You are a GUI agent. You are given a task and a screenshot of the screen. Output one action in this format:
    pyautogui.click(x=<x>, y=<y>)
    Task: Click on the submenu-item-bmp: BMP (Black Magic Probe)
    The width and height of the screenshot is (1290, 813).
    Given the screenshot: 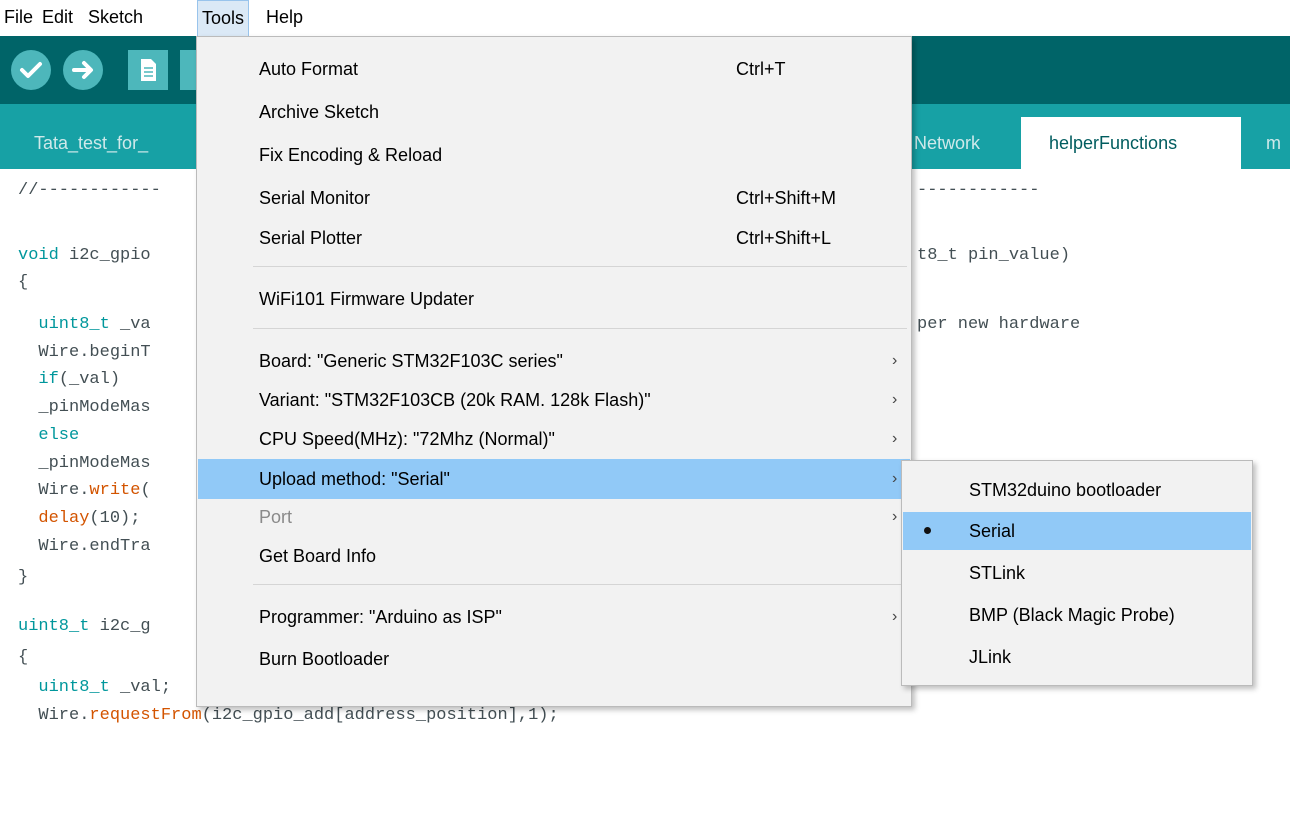 What is the action you would take?
    pyautogui.click(x=1077, y=615)
    